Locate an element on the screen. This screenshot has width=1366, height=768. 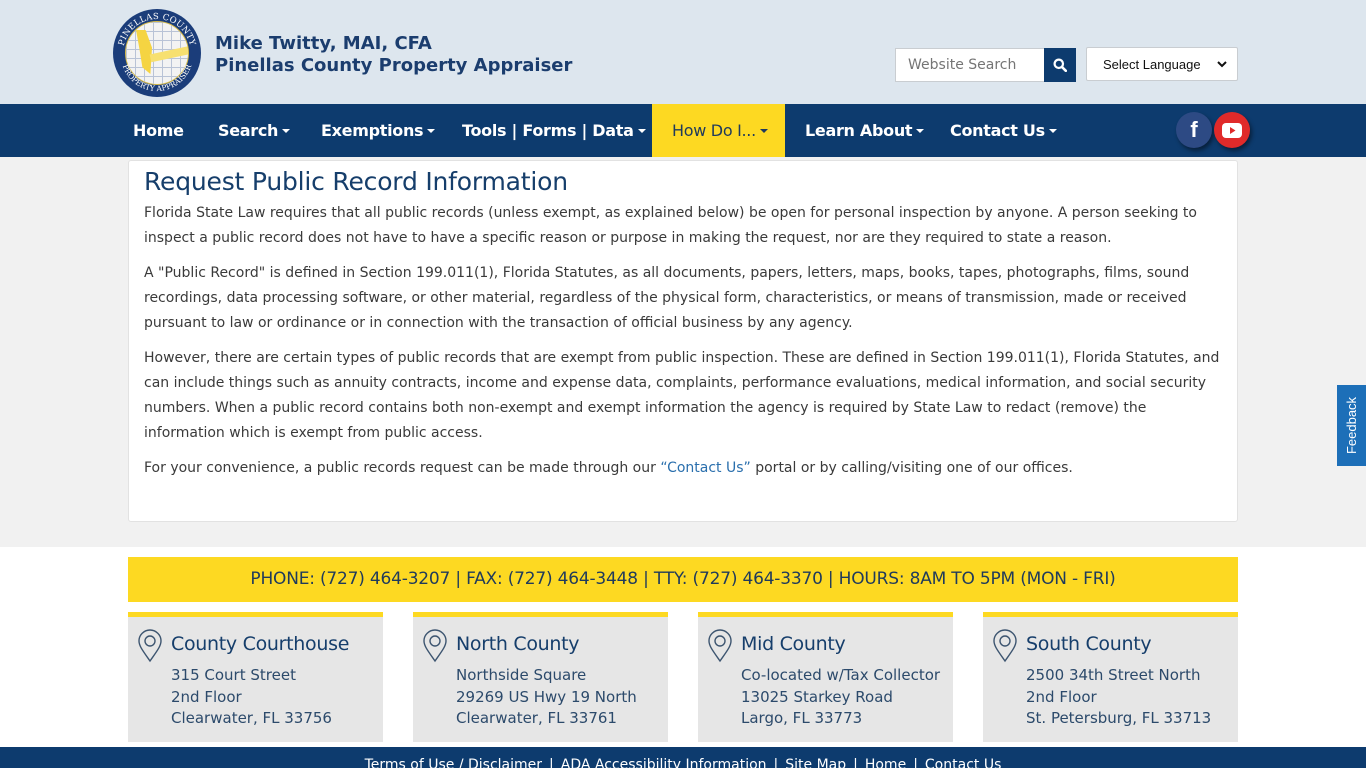
nav-label: Exemptions is located at coordinates (372, 130).